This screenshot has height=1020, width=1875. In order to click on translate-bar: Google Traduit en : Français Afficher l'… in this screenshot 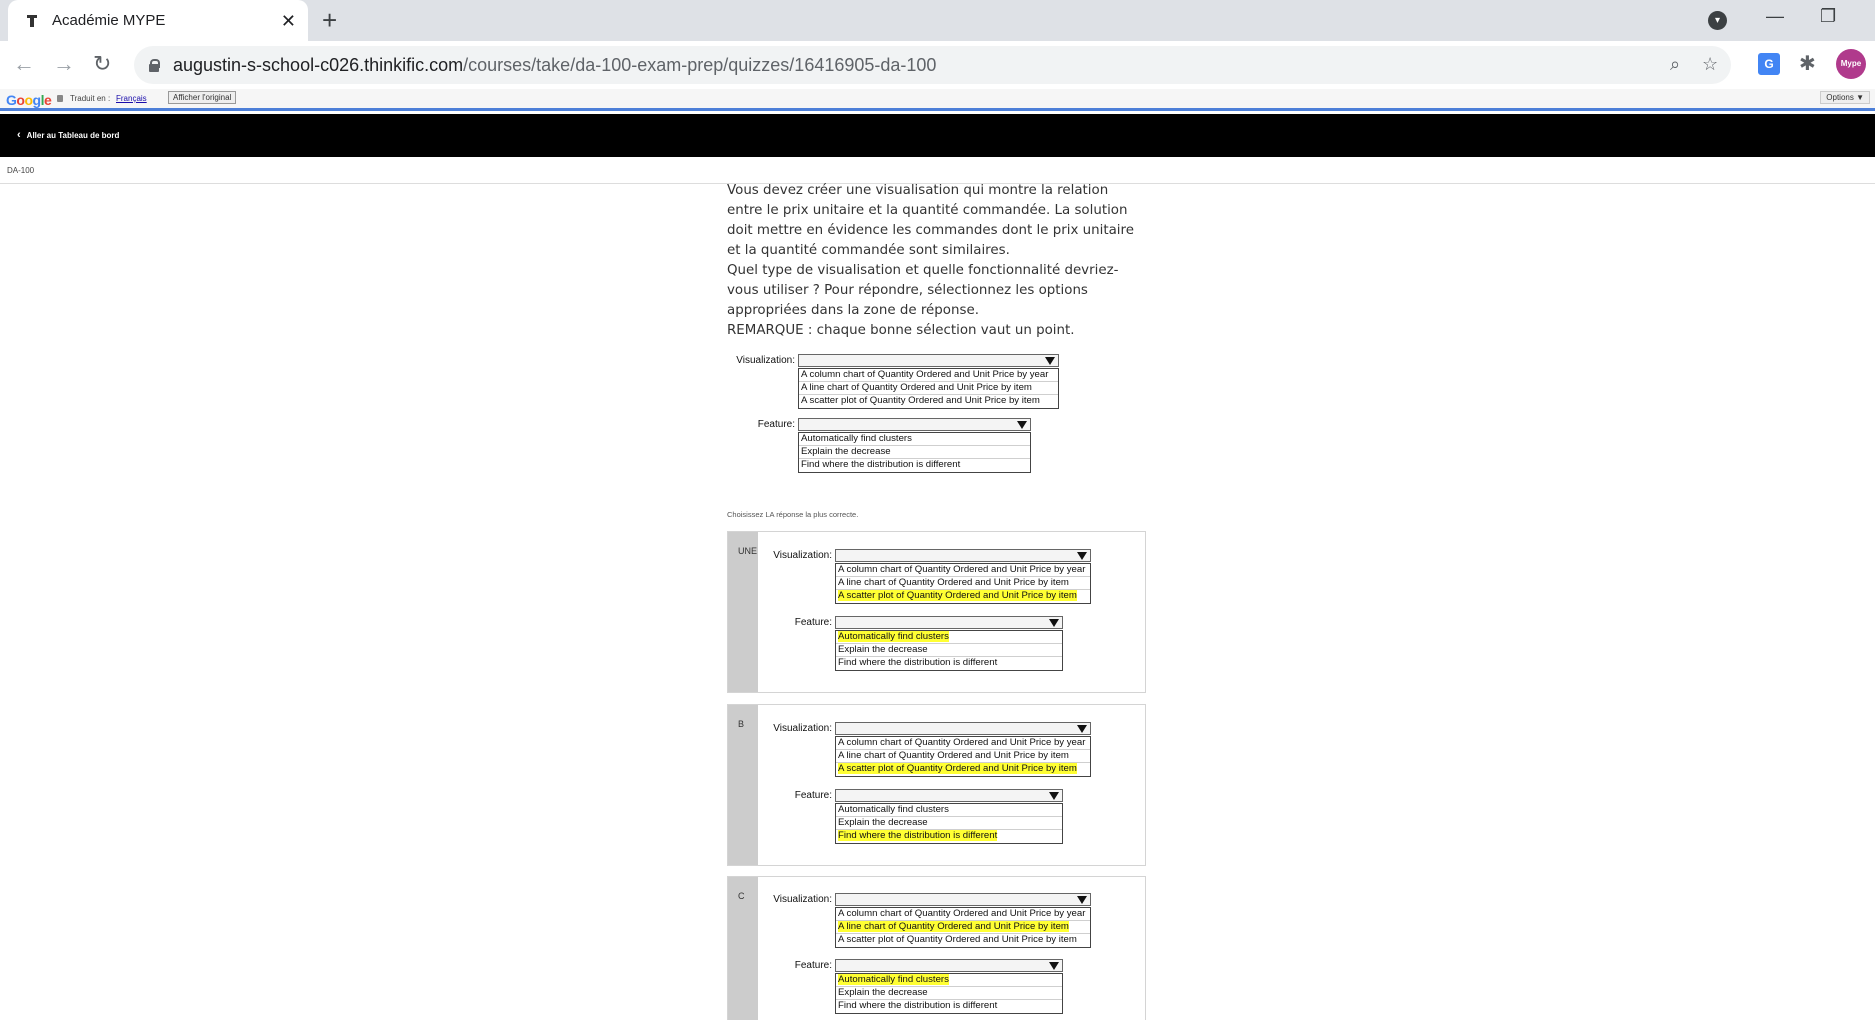, I will do `click(937, 100)`.